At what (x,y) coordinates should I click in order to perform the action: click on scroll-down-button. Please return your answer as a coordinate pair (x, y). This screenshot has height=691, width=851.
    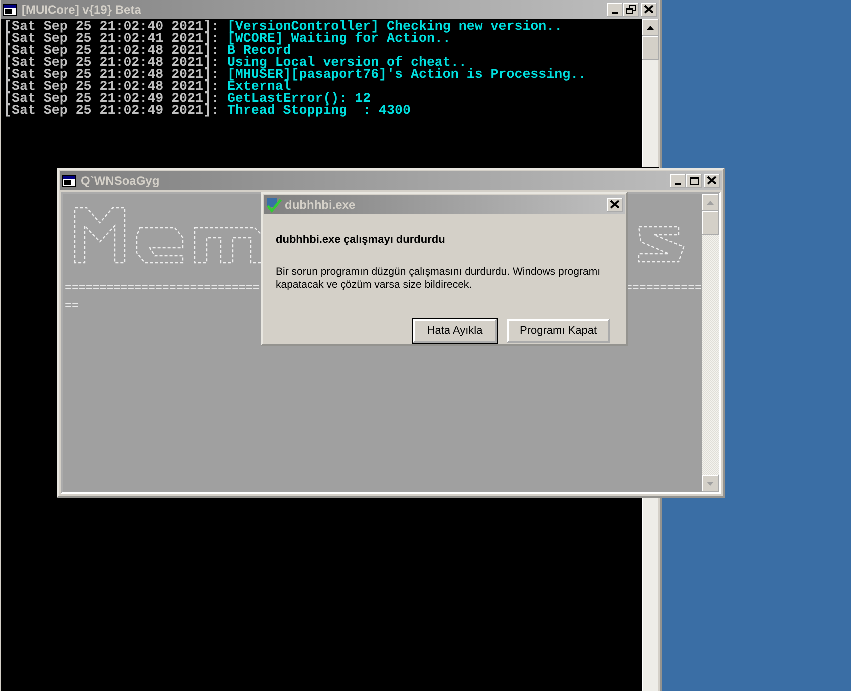
    Looking at the image, I should click on (710, 483).